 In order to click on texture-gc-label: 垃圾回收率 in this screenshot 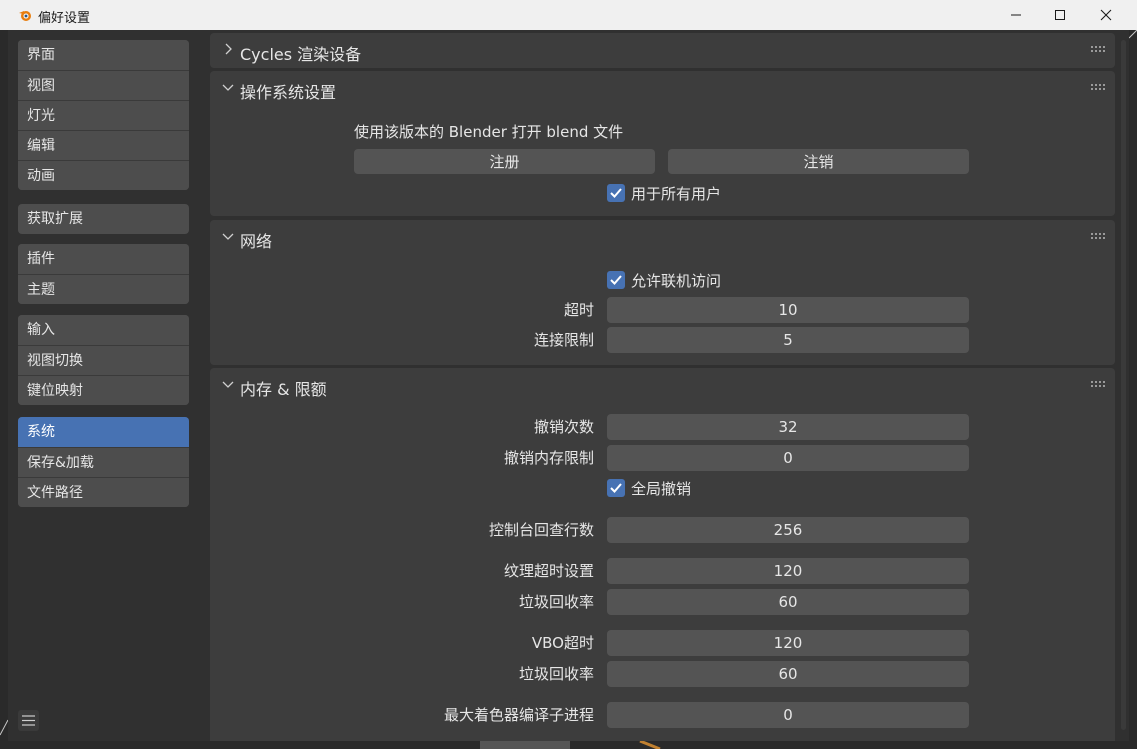, I will do `click(556, 602)`.